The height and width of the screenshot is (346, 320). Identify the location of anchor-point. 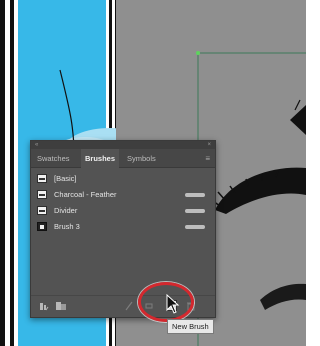
(198, 53).